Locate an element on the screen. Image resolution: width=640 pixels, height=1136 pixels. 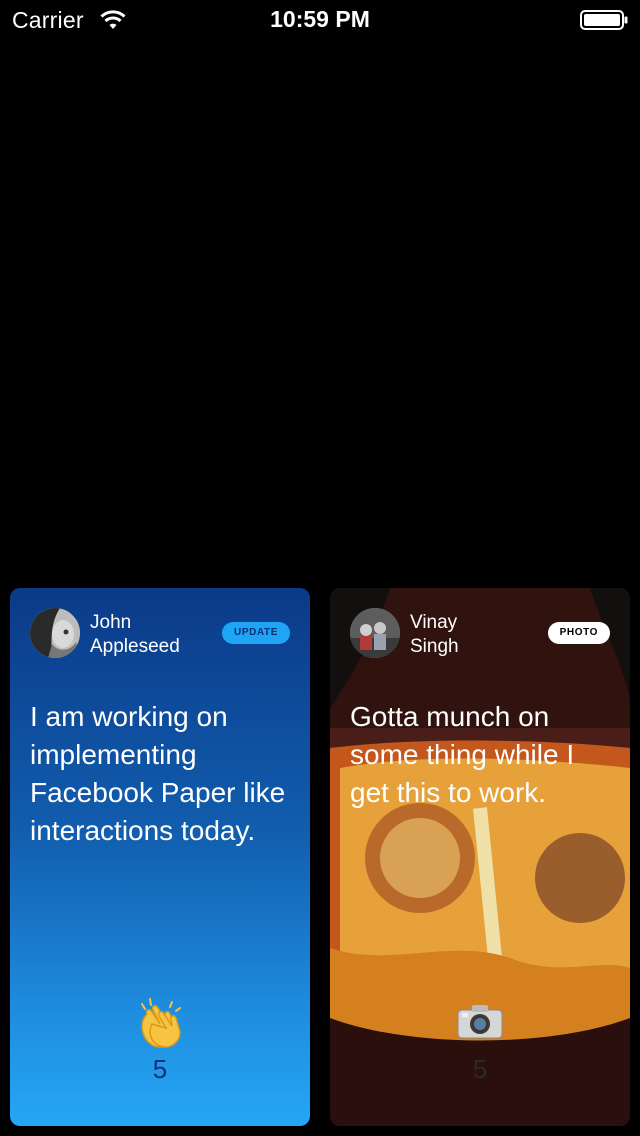
author-name: Vinay Singh is located at coordinates (434, 635).